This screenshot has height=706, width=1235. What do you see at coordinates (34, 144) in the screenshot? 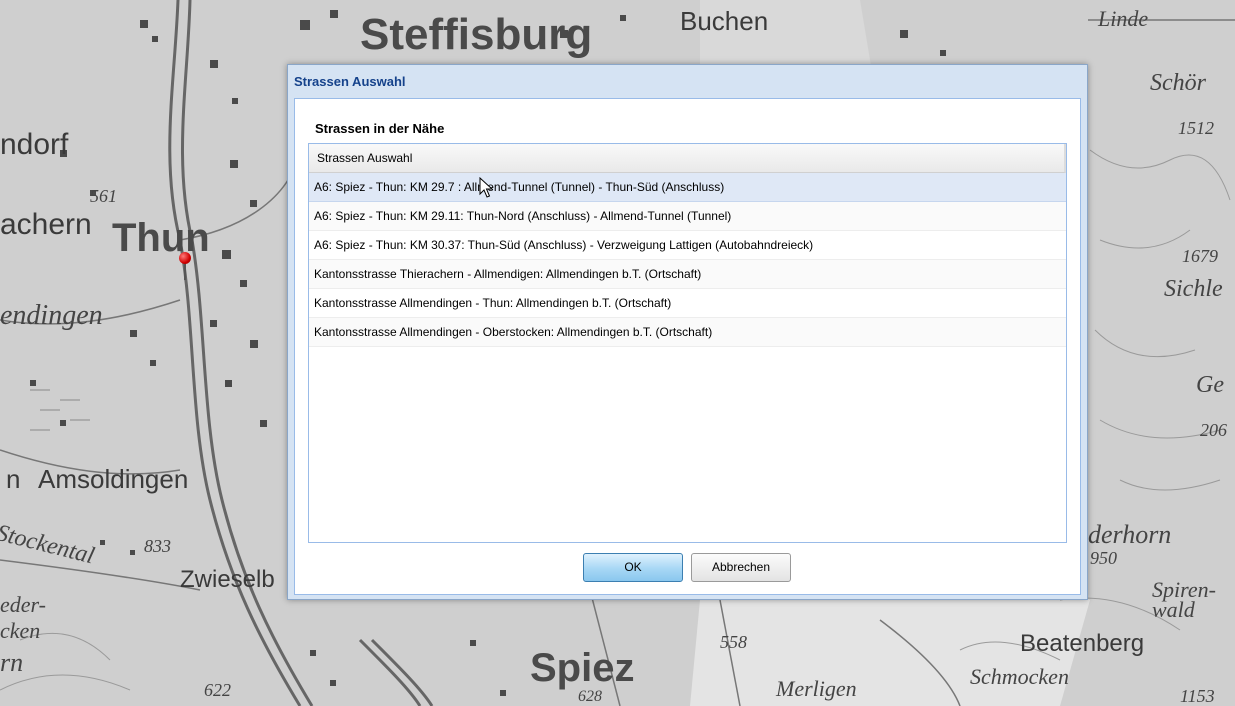
I see `map-label-dorf: ndorf` at bounding box center [34, 144].